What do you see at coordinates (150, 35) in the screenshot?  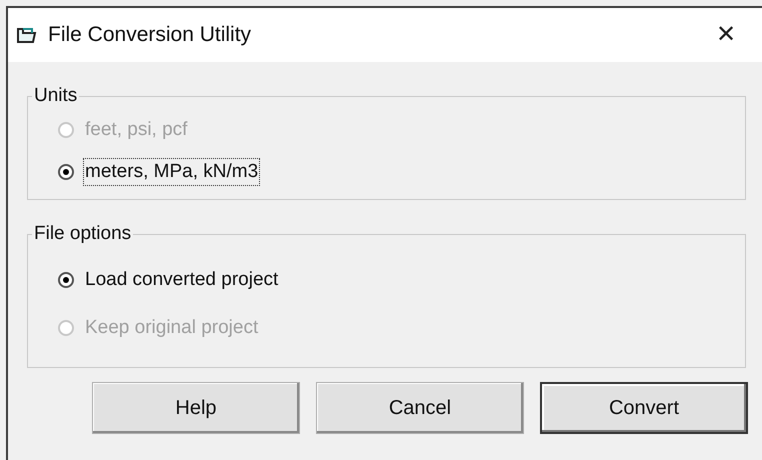 I see `window-title: File Conversion Utility` at bounding box center [150, 35].